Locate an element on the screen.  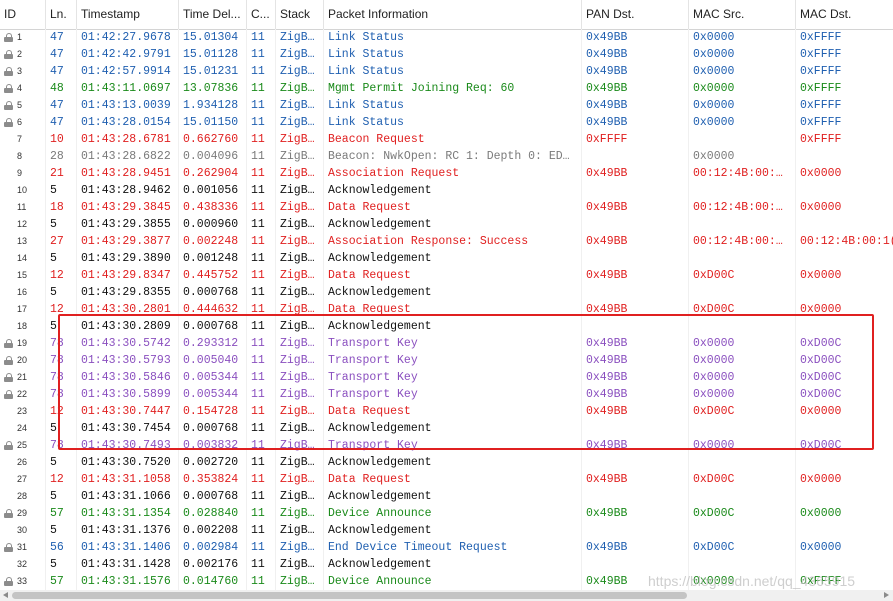
scroll-left-arrow-icon is located at coordinates (5, 595).